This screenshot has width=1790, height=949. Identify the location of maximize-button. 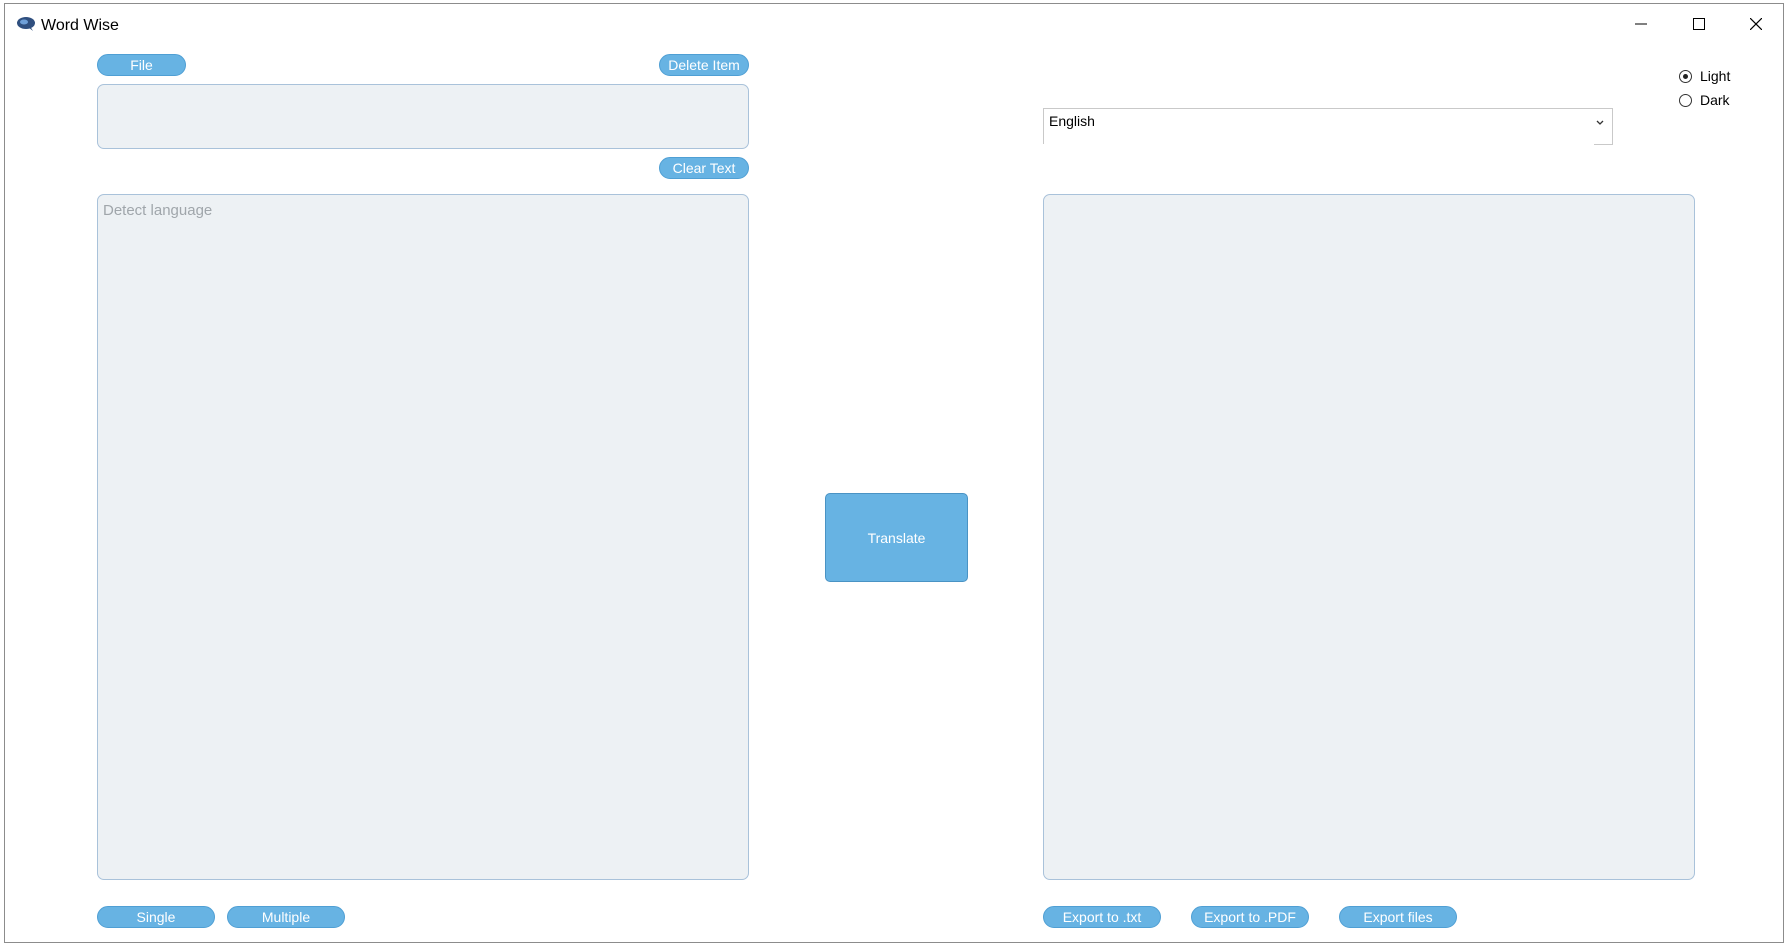
(1699, 24).